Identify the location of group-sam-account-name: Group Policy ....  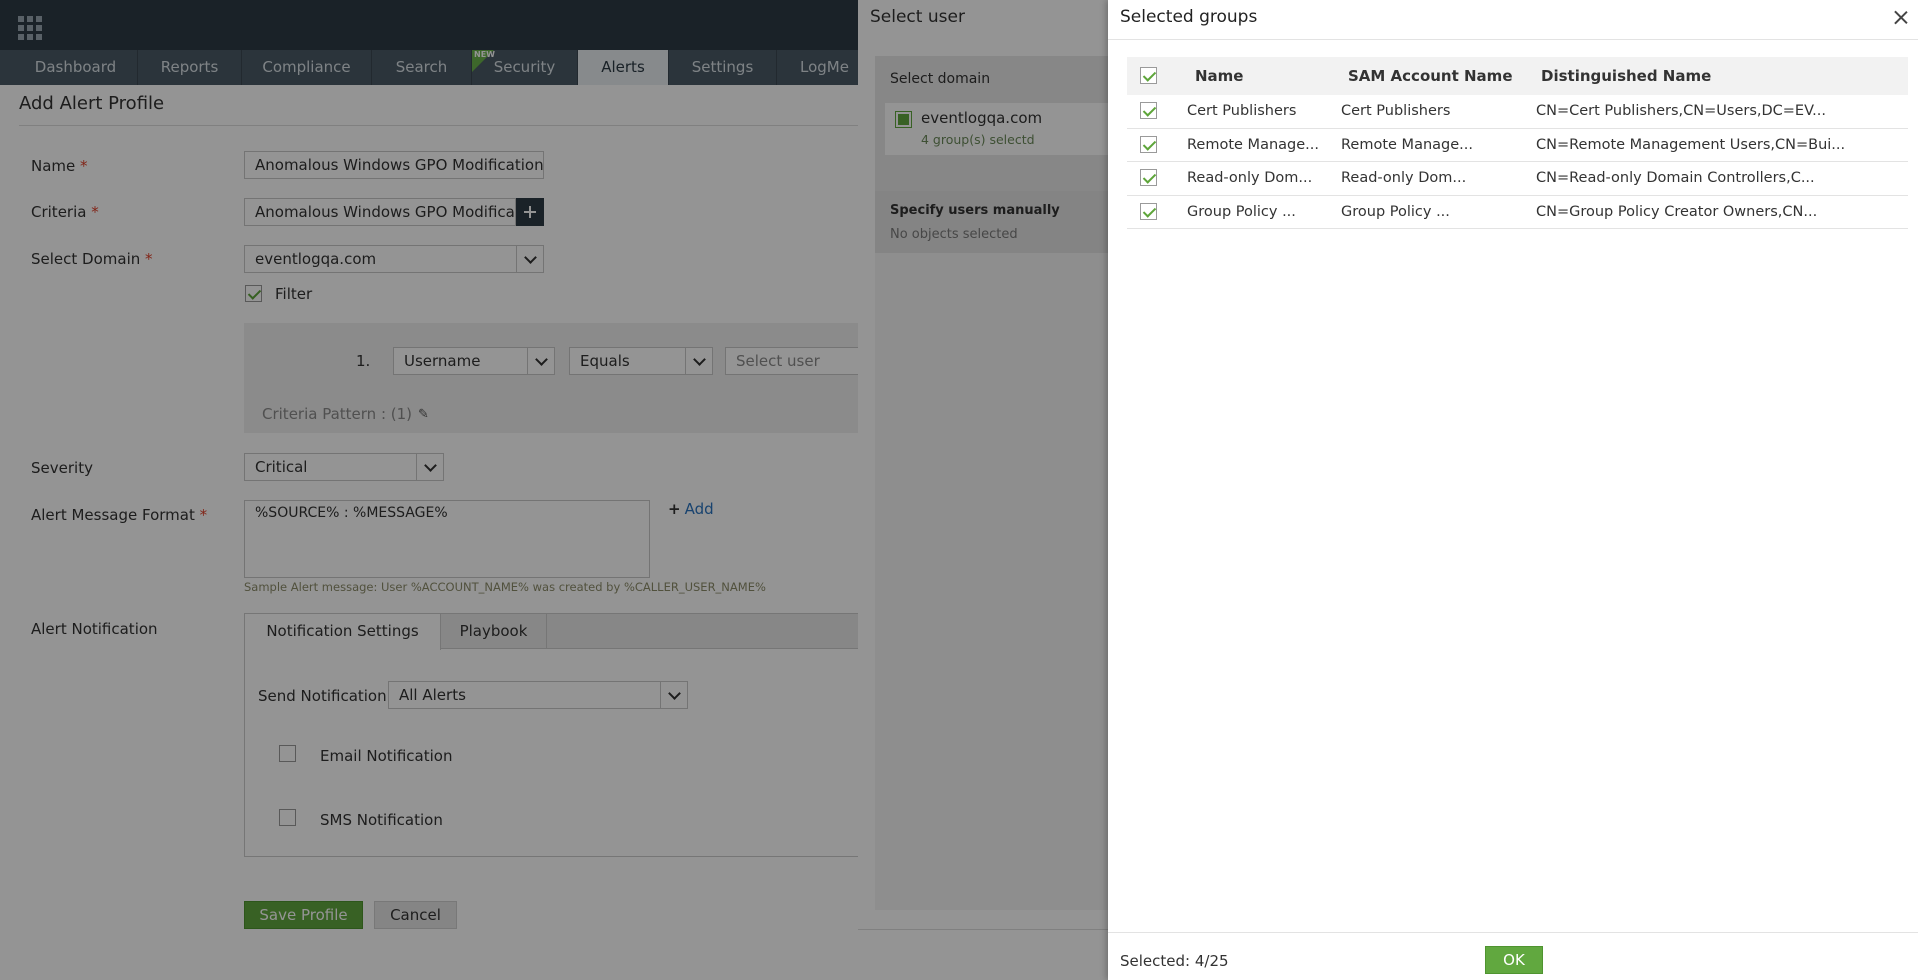
(1395, 211).